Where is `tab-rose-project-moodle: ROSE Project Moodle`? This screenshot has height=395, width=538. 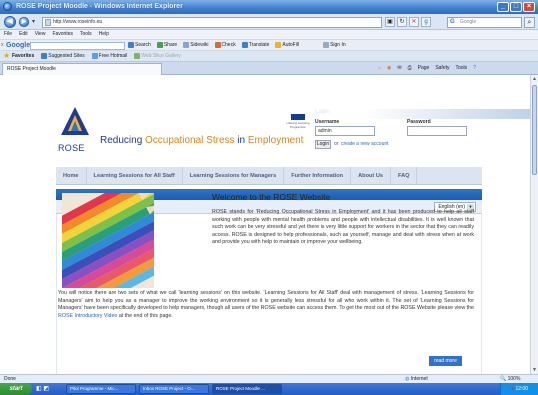 tab-rose-project-moodle: ROSE Project Moodle is located at coordinates (82, 69).